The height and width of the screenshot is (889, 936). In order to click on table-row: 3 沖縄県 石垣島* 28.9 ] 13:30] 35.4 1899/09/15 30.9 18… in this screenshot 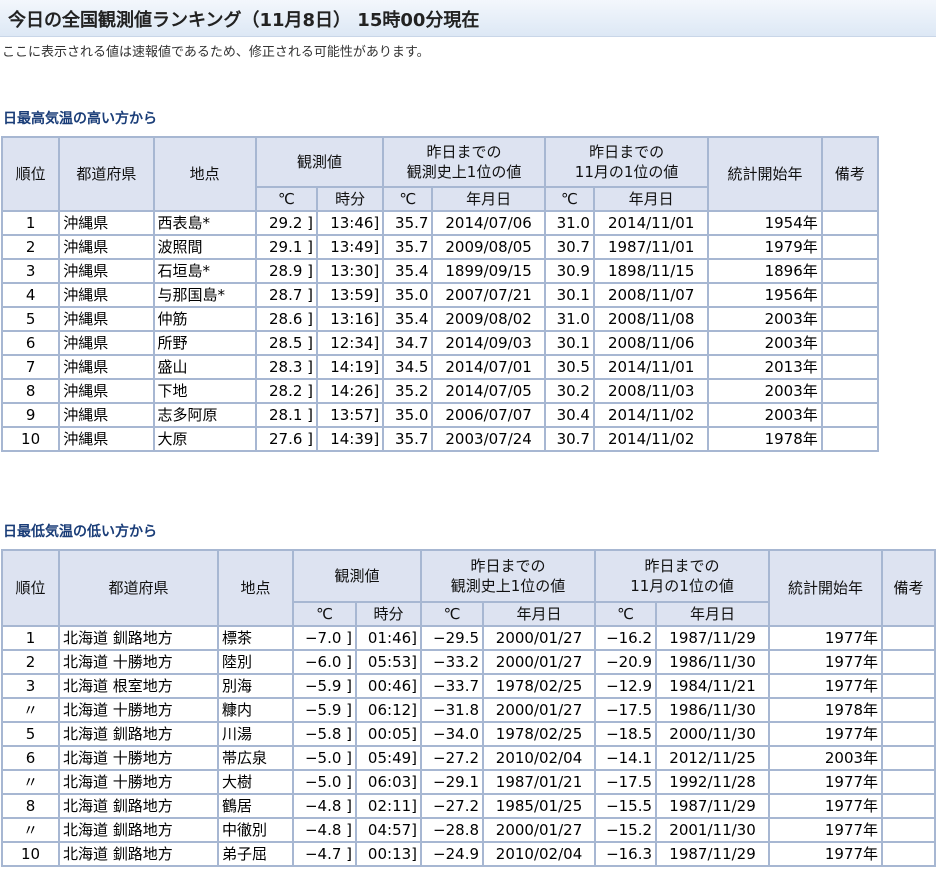, I will do `click(440, 271)`.